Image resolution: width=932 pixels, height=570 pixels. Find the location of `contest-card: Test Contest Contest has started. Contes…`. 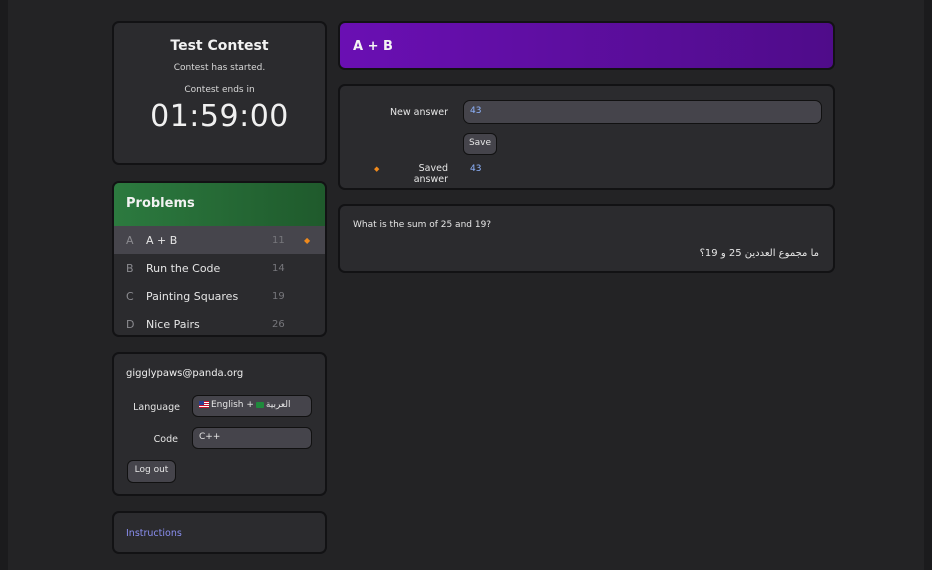

contest-card: Test Contest Contest has started. Contes… is located at coordinates (219, 93).